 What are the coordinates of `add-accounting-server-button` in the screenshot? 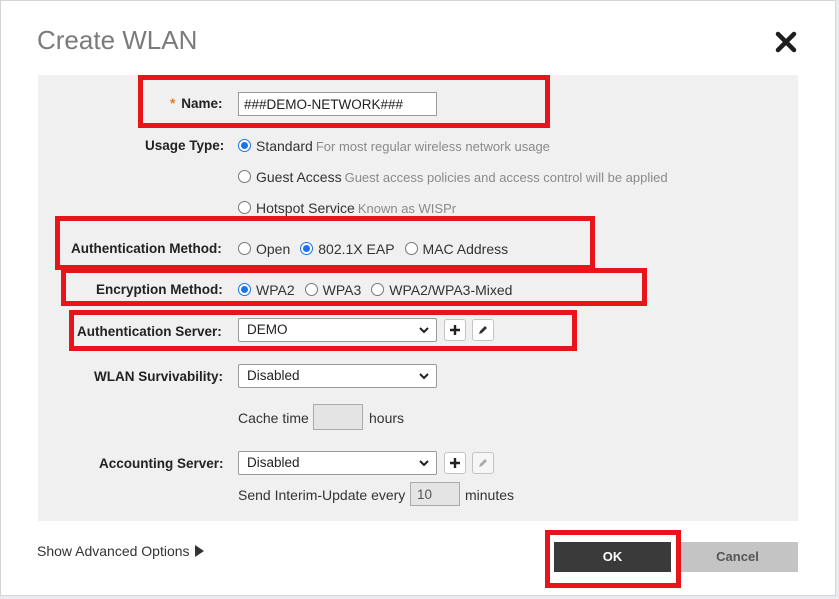 It's located at (455, 463).